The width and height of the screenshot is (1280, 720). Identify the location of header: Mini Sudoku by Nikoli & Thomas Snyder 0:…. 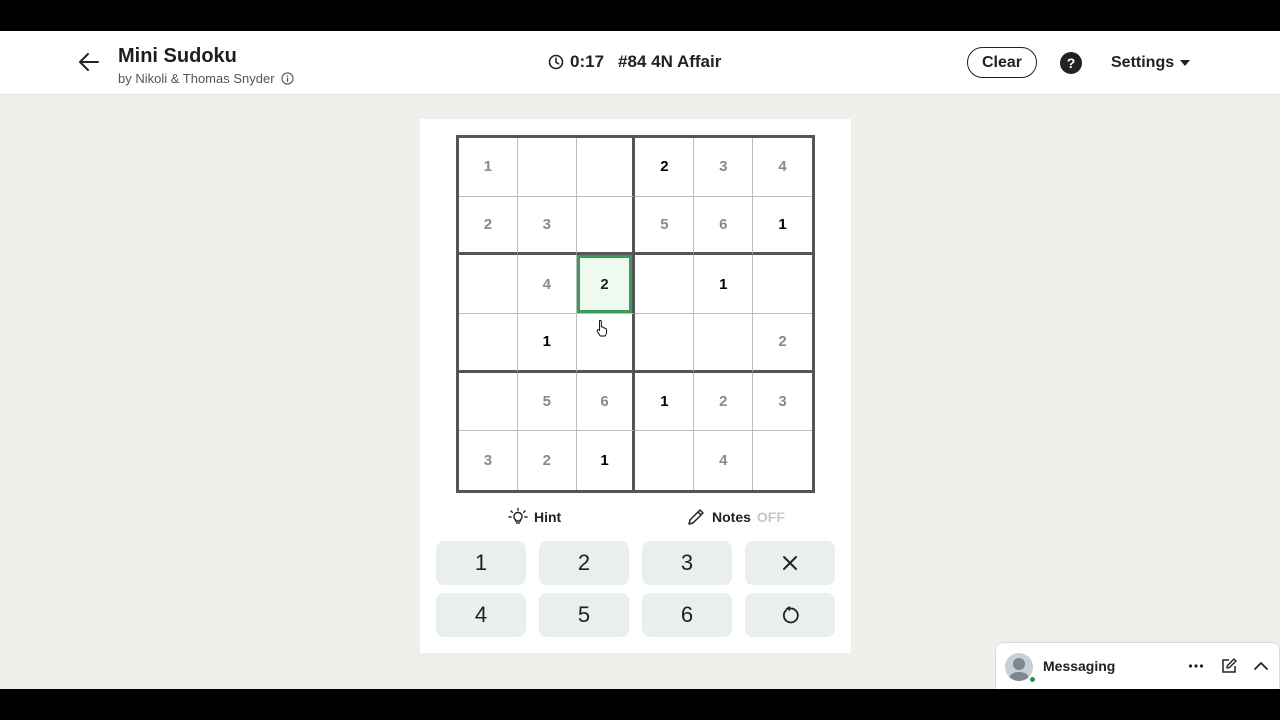
(640, 63).